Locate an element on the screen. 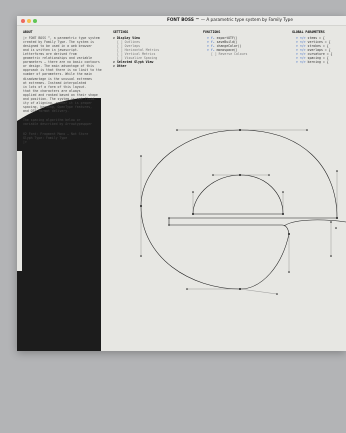  zoom-window-button is located at coordinates (35, 20).